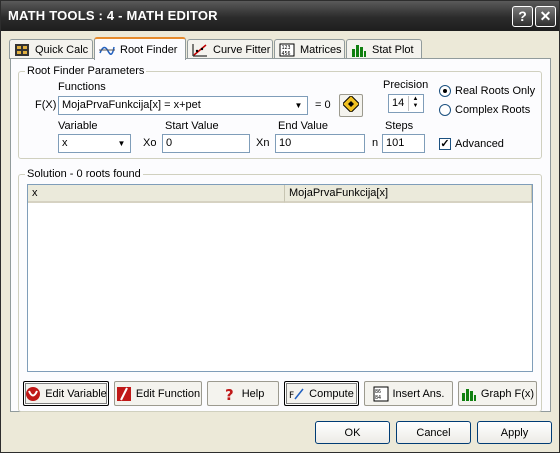 Image resolution: width=560 pixels, height=453 pixels. What do you see at coordinates (86, 71) in the screenshot?
I see `parameters-group-label: Root Finder Parameters` at bounding box center [86, 71].